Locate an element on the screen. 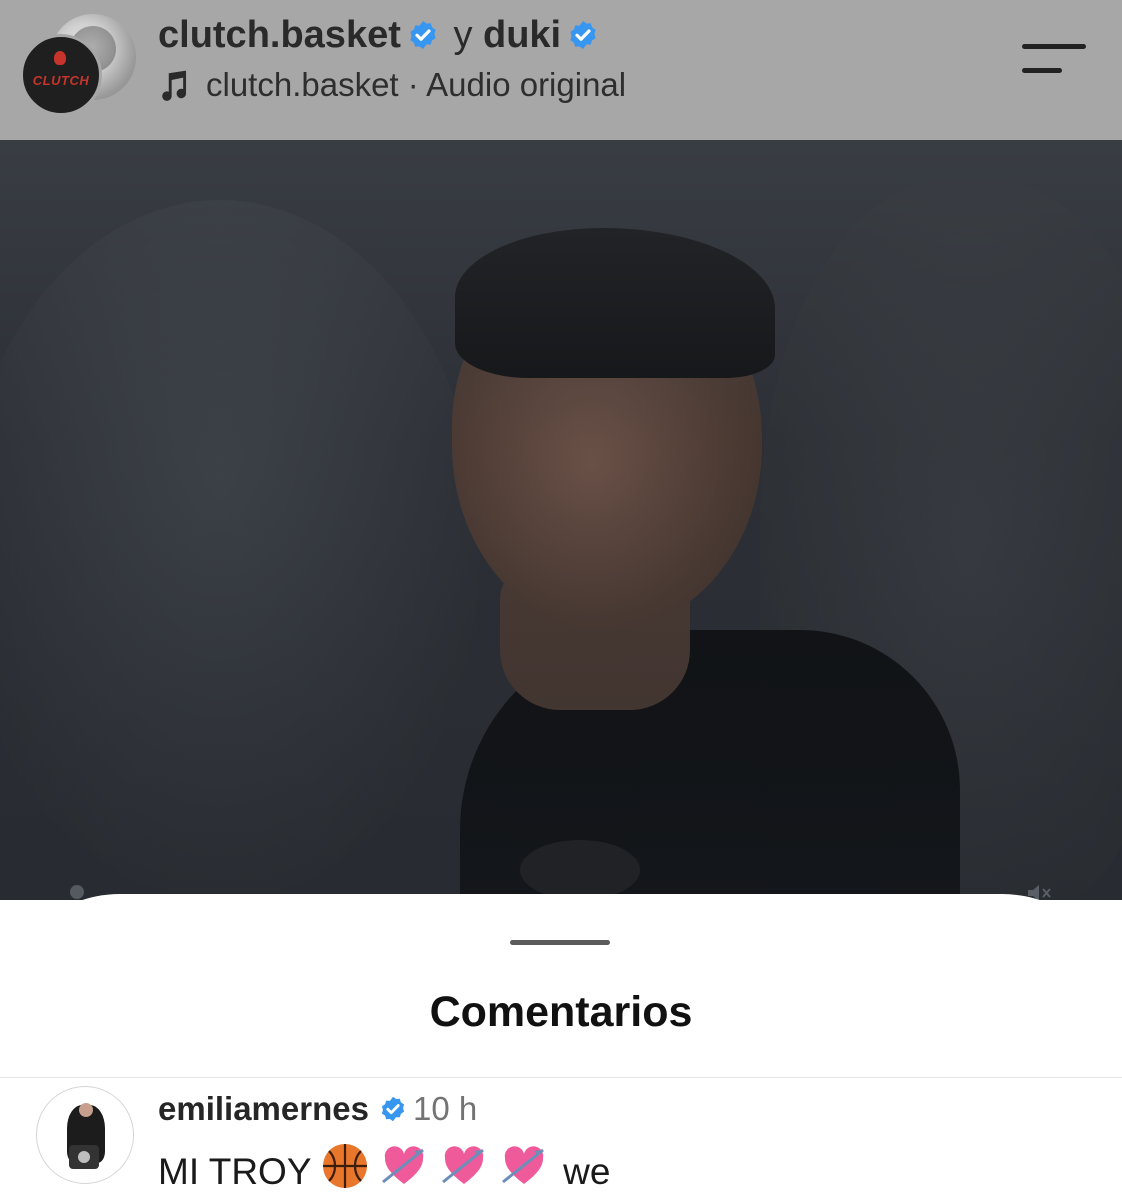  clutch-basket-avatar: CLUTCH is located at coordinates (61, 75).